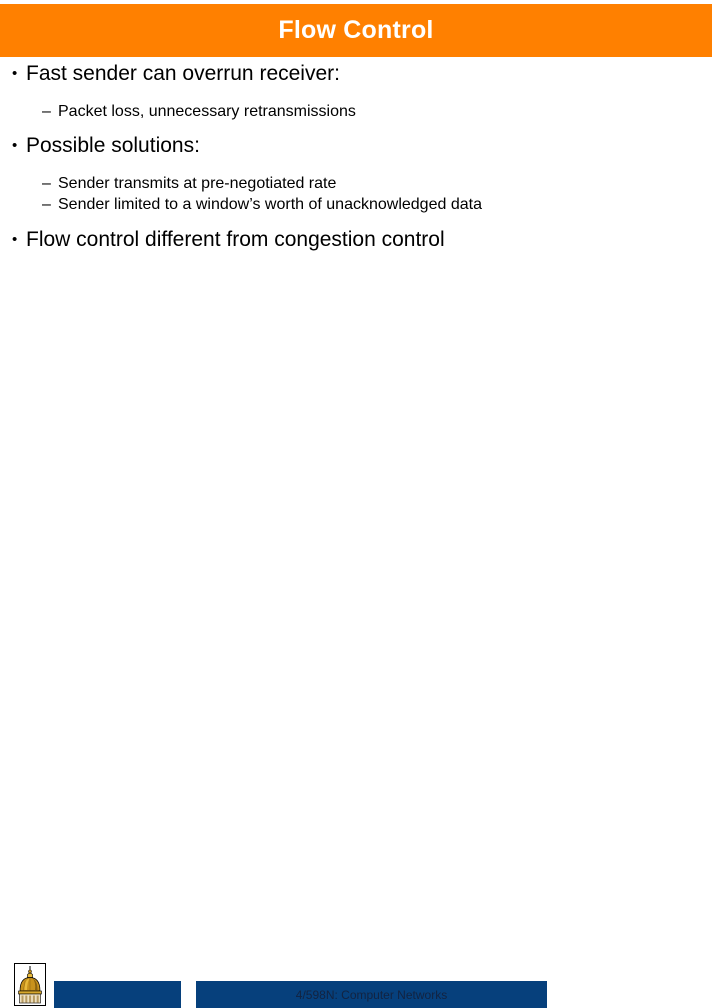  I want to click on bullet-level1: • Possible solutions:, so click(360, 146).